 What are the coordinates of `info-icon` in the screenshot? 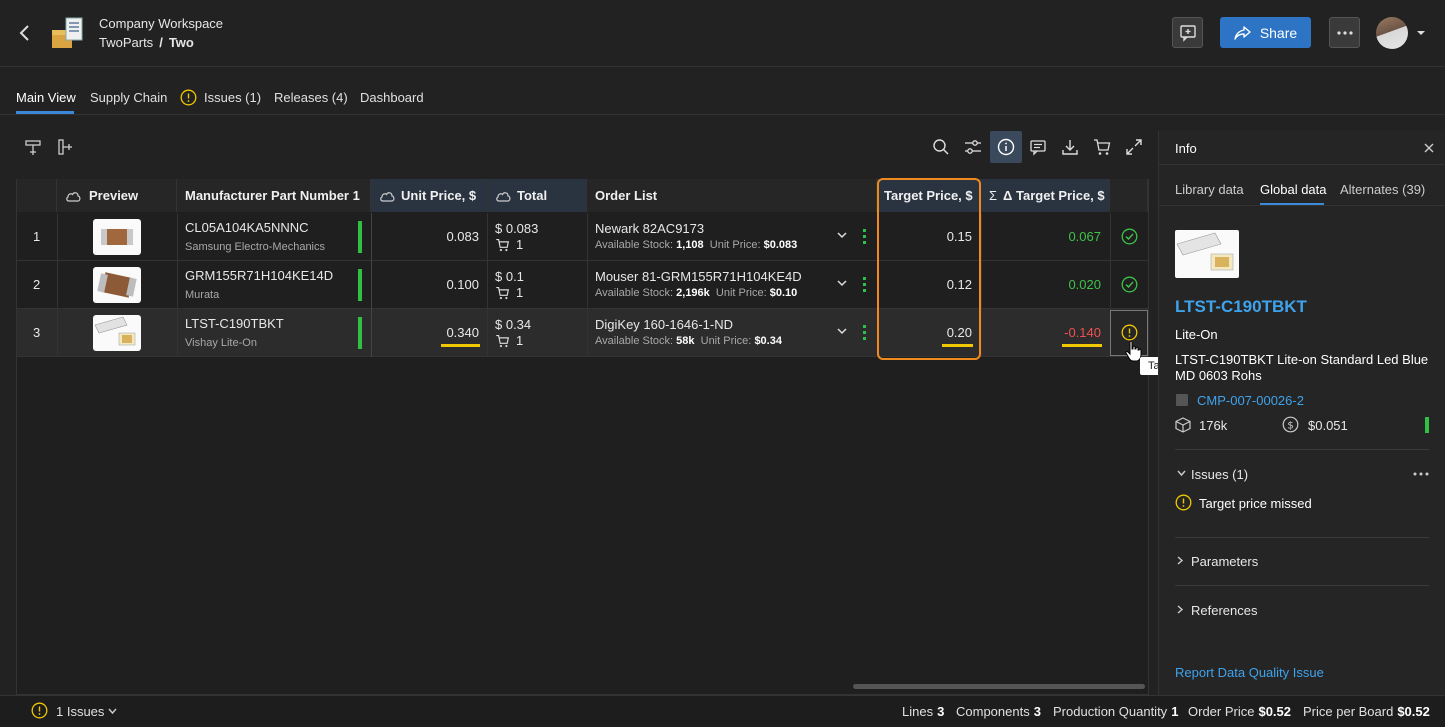 It's located at (1006, 147).